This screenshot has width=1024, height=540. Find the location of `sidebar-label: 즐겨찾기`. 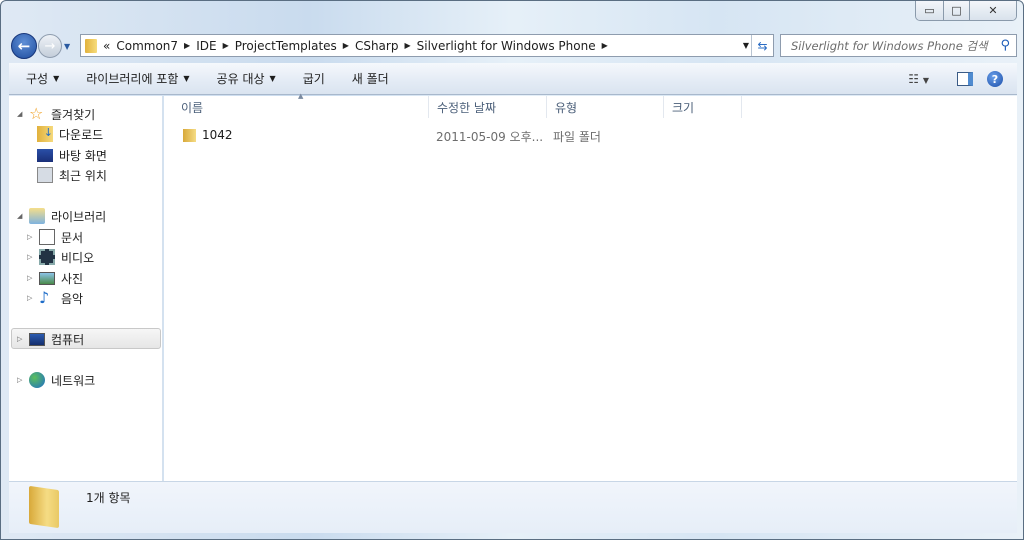

sidebar-label: 즐겨찾기 is located at coordinates (73, 114).